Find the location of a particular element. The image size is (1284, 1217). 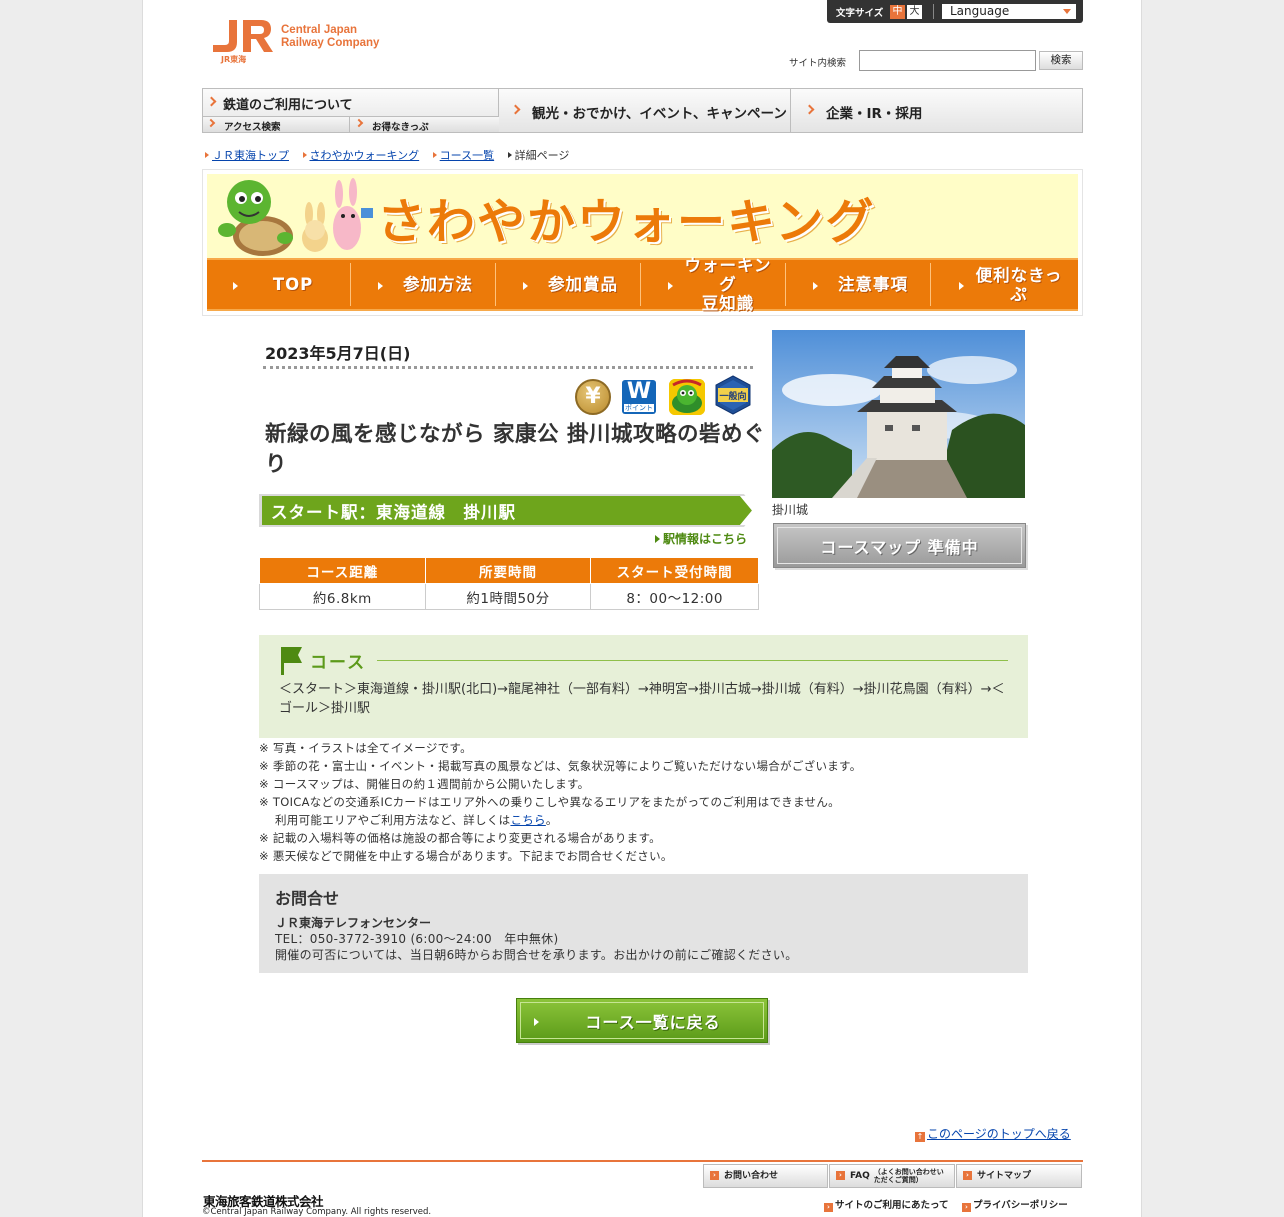

station-info-link: 駅情報はこちら is located at coordinates (701, 538).